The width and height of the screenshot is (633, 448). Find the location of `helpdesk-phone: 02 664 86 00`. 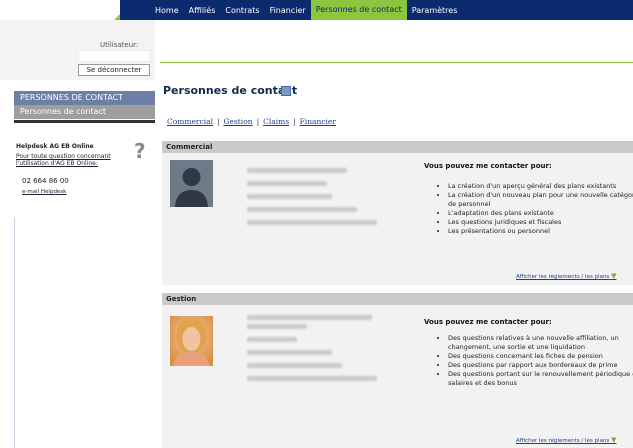

helpdesk-phone: 02 664 86 00 is located at coordinates (45, 181).